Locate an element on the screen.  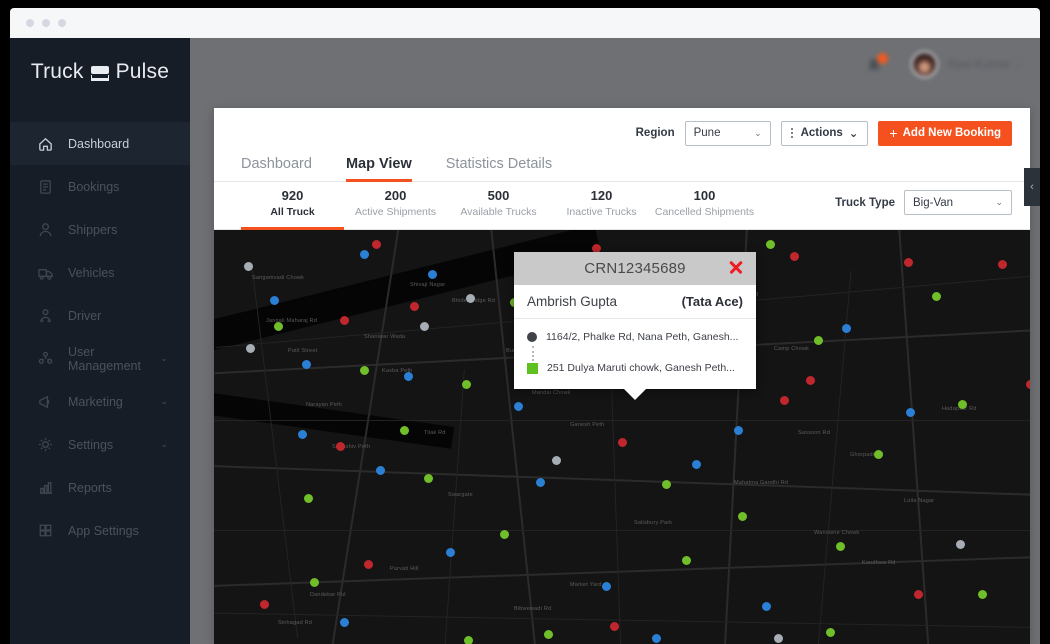
booking-crn: CRN12345689 is located at coordinates (635, 268).